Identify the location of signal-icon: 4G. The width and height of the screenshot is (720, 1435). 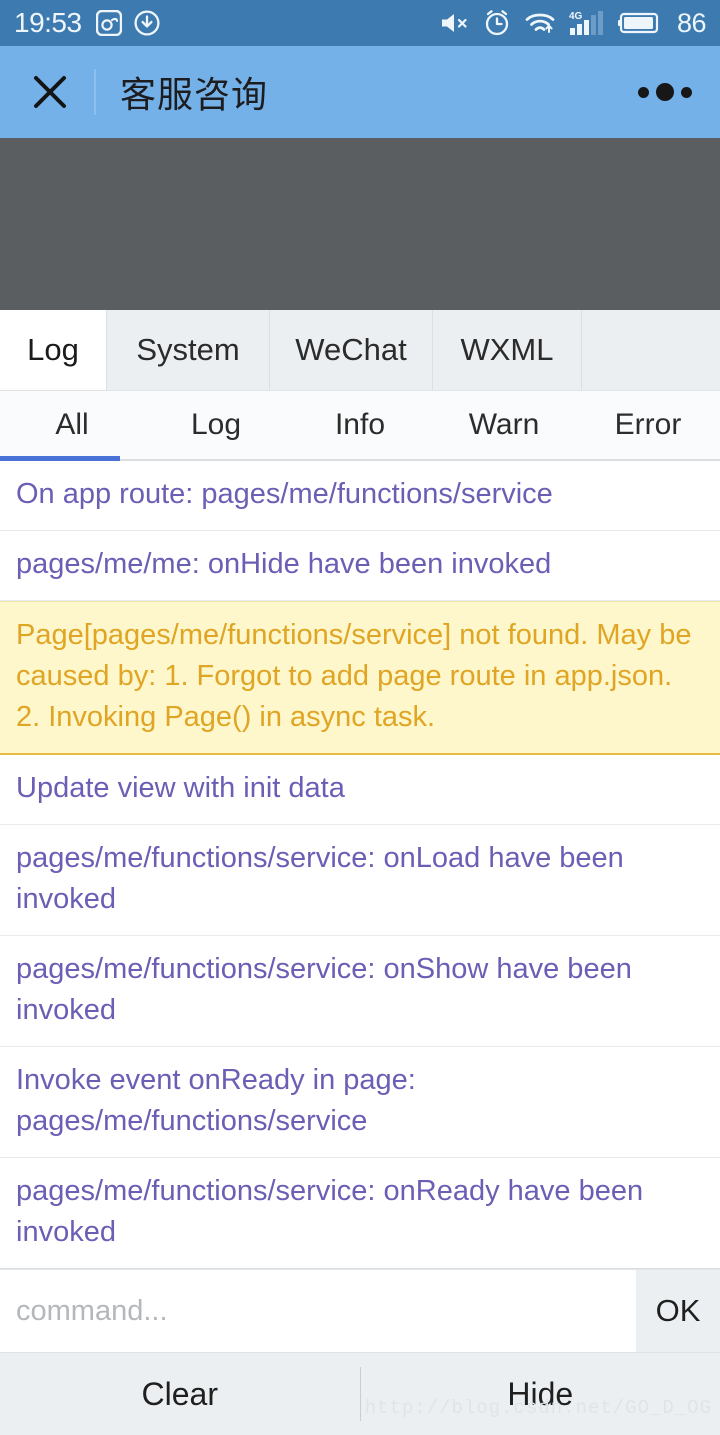
(587, 23).